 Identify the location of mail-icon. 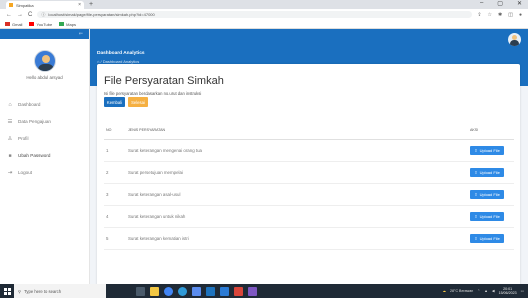
(210, 291).